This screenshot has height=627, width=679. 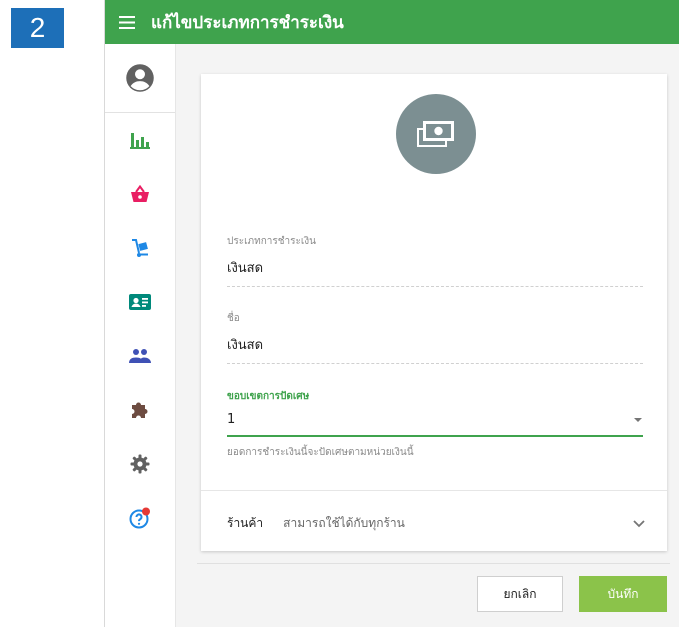 I want to click on rounding-select-control: 1, so click(x=435, y=419).